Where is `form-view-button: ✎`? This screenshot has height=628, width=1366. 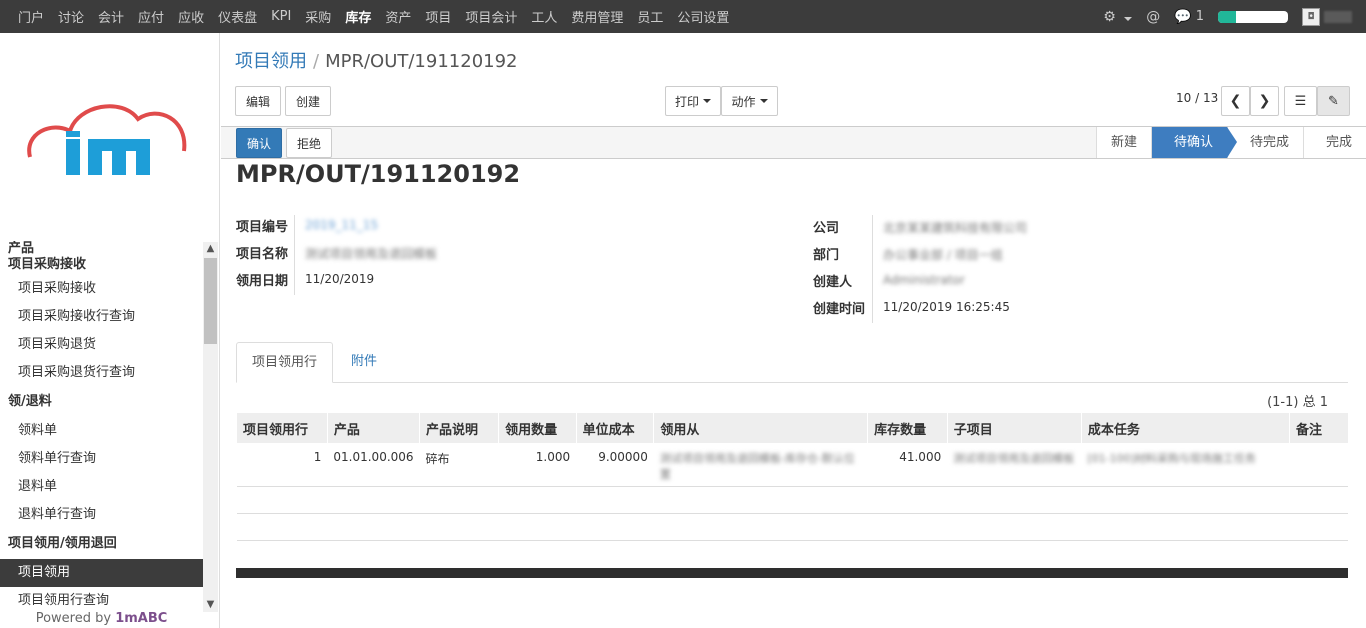
form-view-button: ✎ is located at coordinates (1333, 101).